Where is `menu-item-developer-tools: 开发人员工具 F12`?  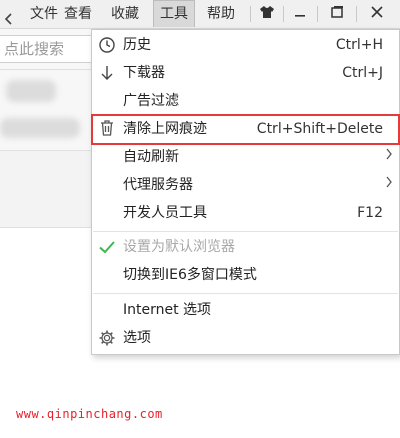
menu-item-developer-tools: 开发人员工具 F12 is located at coordinates (245, 213).